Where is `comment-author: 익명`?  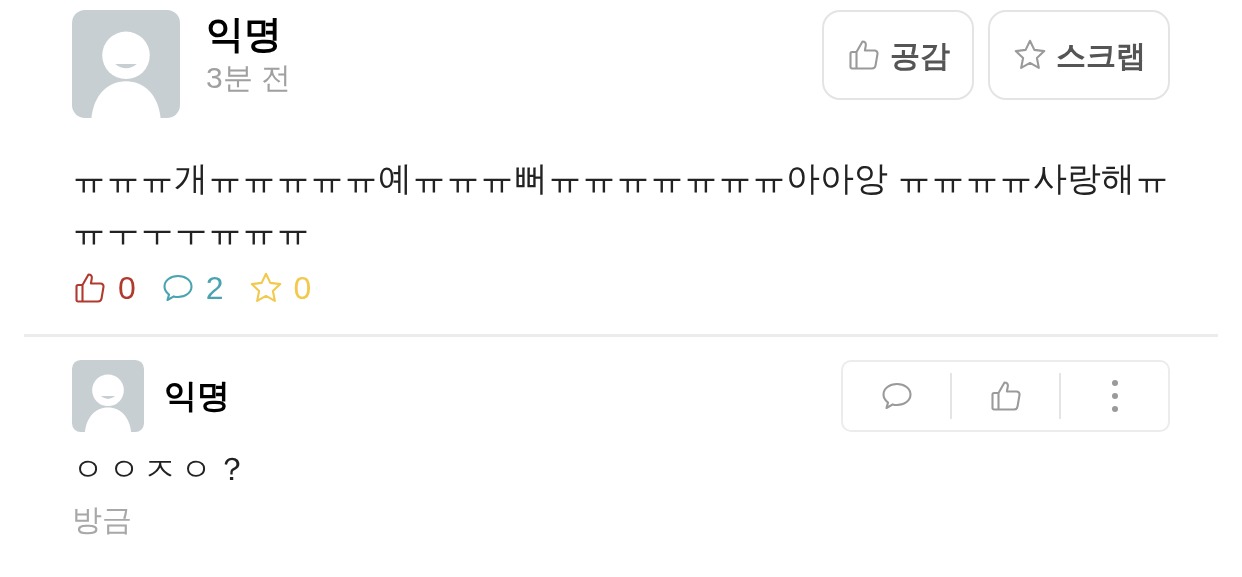 comment-author: 익명 is located at coordinates (197, 396).